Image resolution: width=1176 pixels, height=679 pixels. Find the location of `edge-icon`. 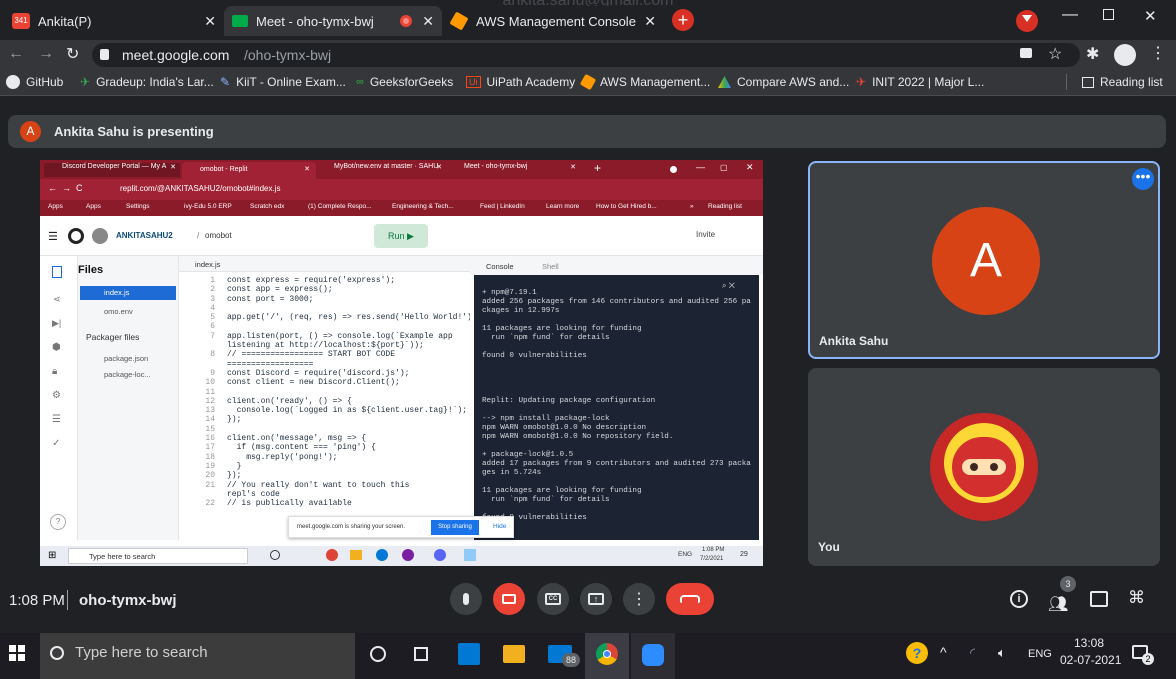

edge-icon is located at coordinates (382, 555).